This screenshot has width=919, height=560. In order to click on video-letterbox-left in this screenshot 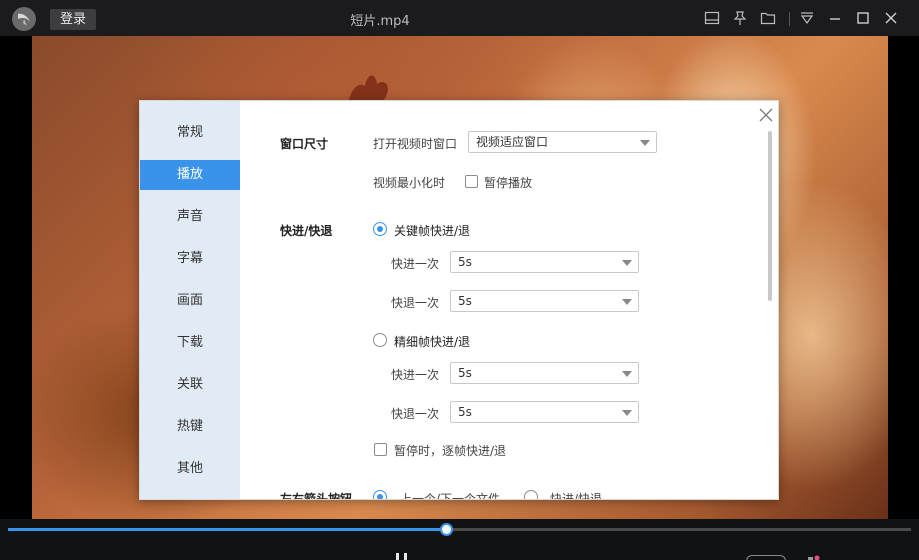, I will do `click(16, 277)`.